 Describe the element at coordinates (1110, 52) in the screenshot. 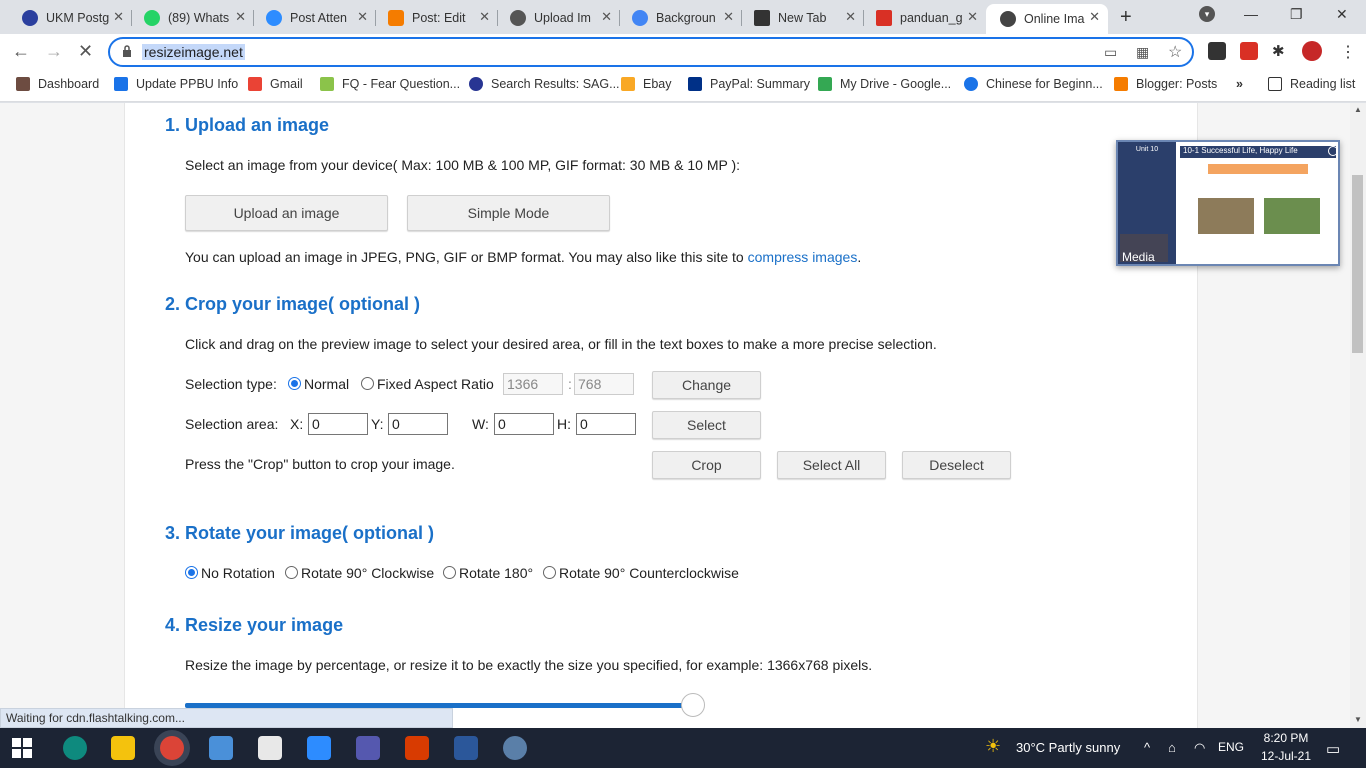

I see `cast-icon: ▭` at that location.